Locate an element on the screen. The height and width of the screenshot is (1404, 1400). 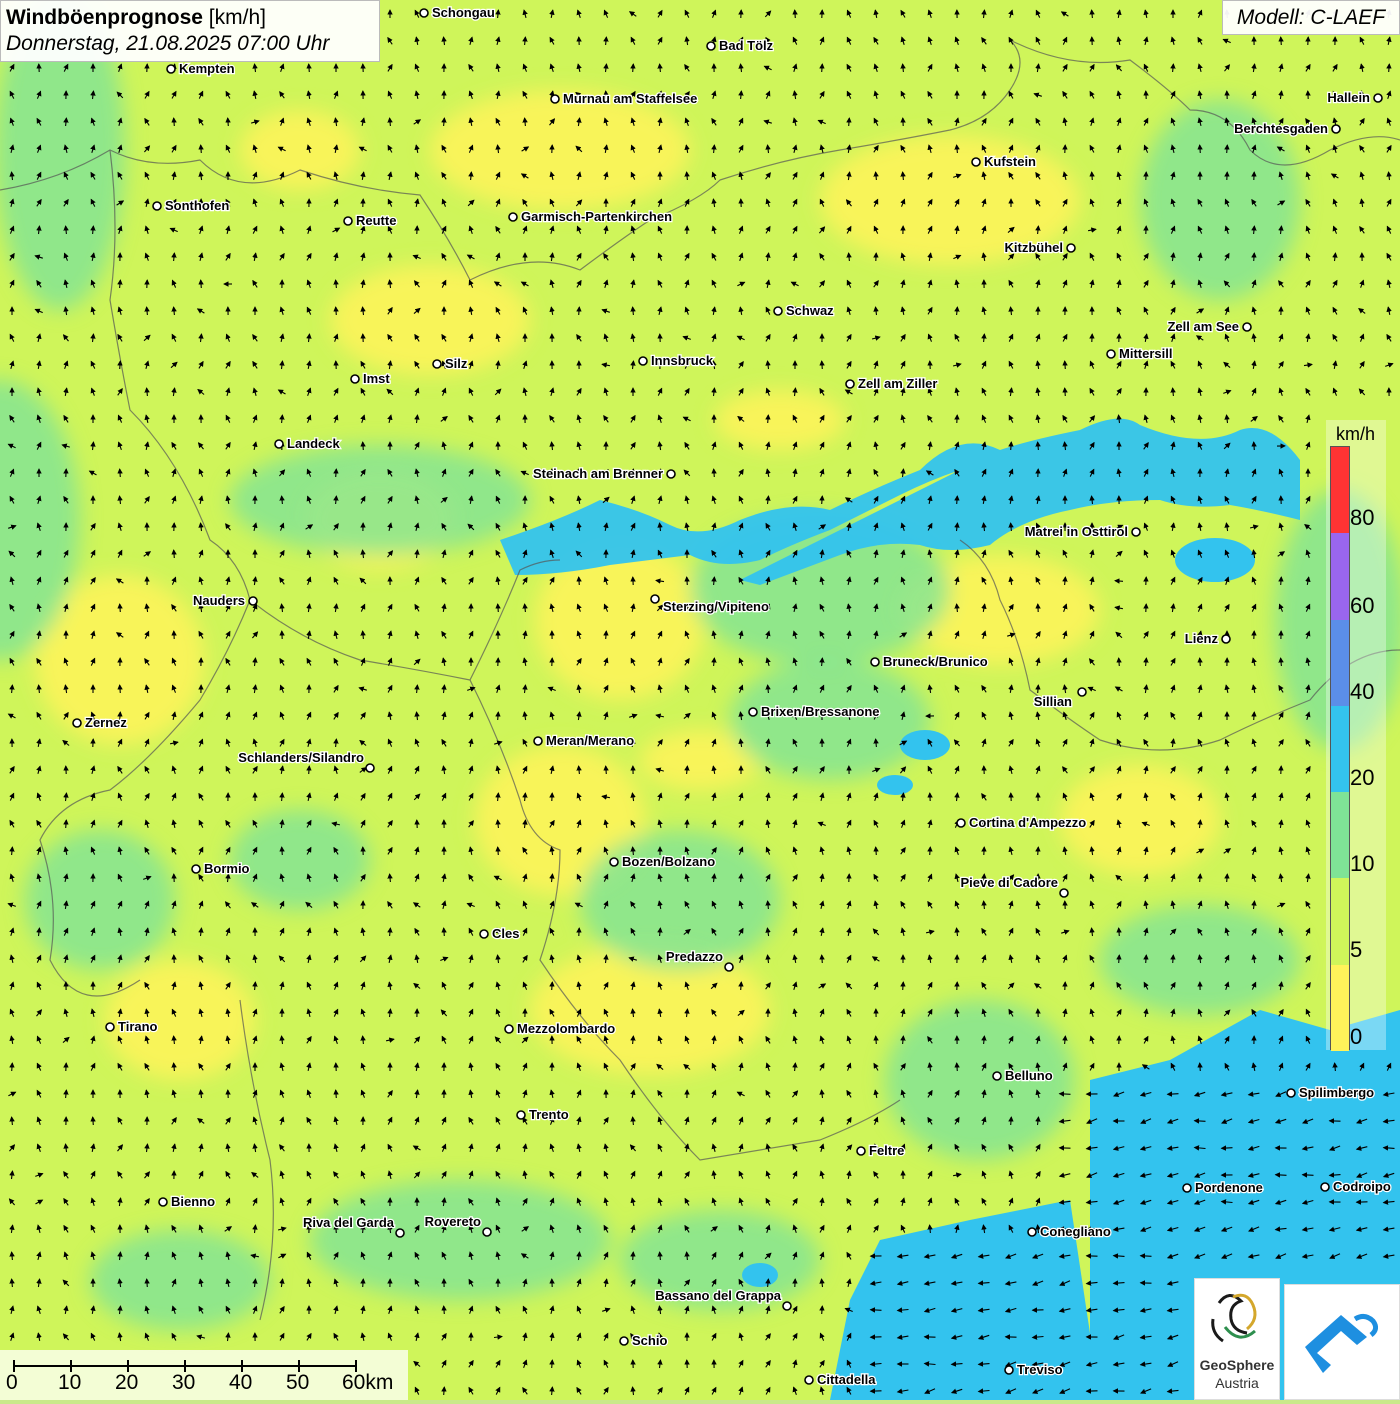
city-label: Schongau is located at coordinates (463, 12).